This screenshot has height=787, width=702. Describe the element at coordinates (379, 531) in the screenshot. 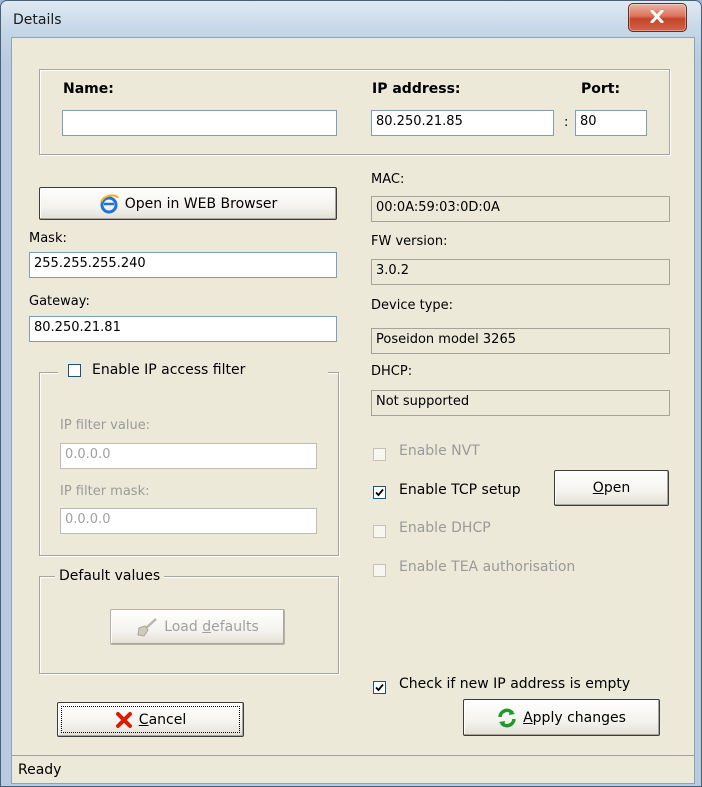

I see `enable-dhcp-checkbox` at that location.